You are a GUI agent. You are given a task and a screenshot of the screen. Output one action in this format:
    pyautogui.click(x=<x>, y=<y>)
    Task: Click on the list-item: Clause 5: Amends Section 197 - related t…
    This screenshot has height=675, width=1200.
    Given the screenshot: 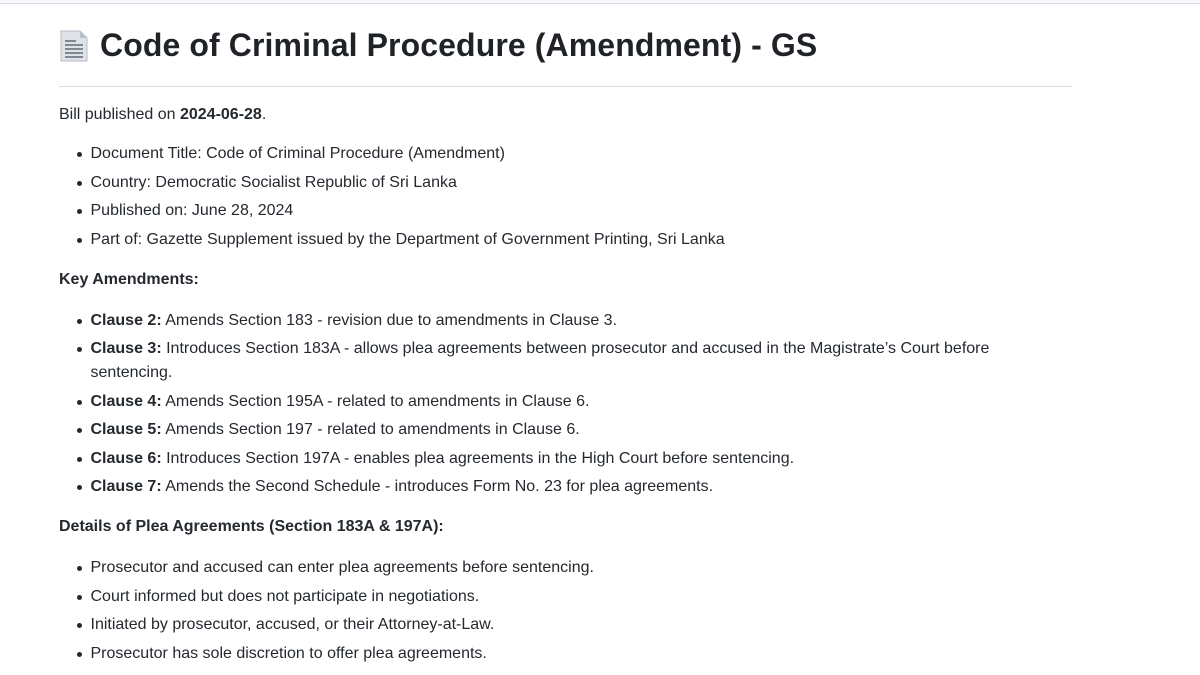 What is the action you would take?
    pyautogui.click(x=565, y=430)
    